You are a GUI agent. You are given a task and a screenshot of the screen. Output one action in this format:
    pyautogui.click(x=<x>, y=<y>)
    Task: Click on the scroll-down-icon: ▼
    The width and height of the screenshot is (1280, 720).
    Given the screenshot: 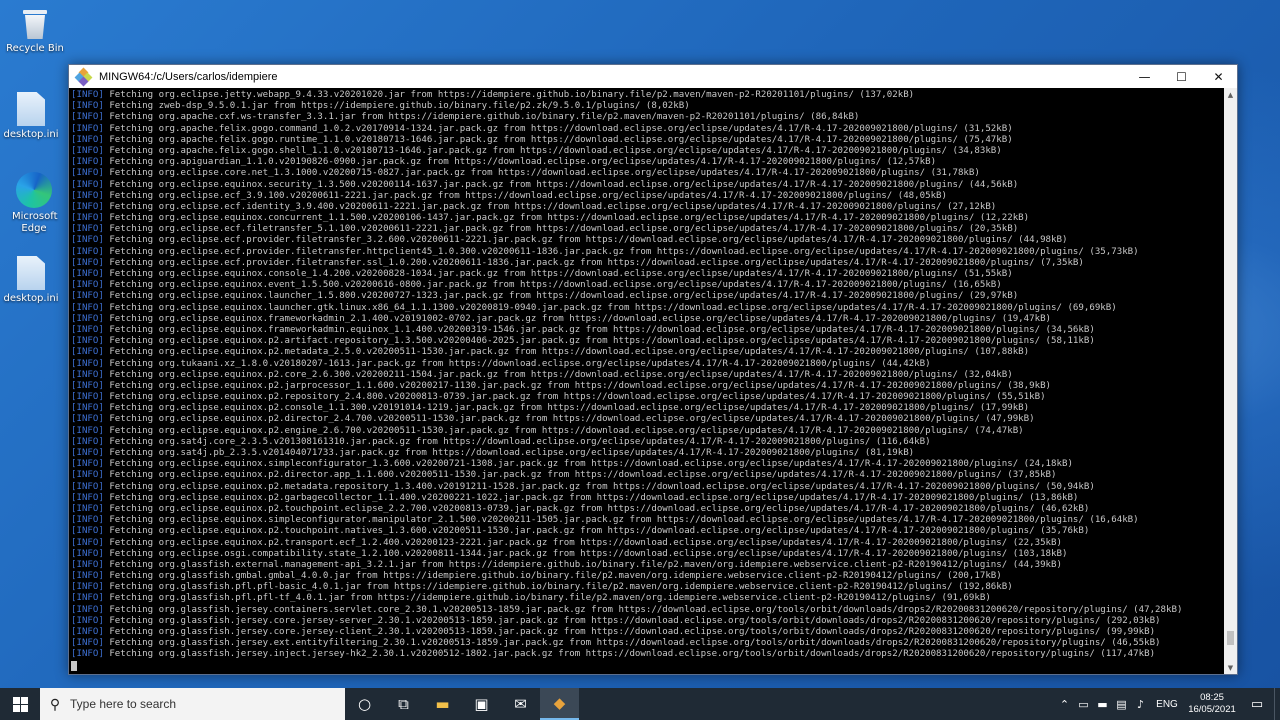 What is the action you would take?
    pyautogui.click(x=1230, y=667)
    